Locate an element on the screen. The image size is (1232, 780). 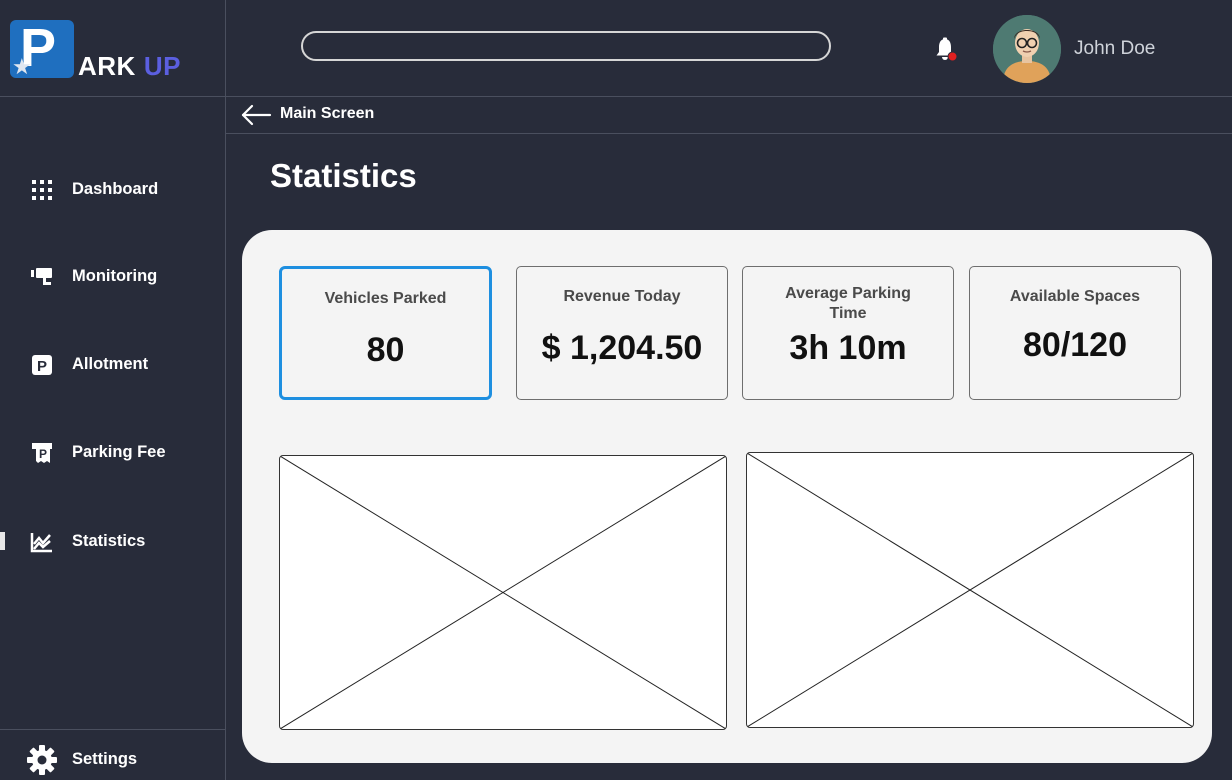
stat-card-title: Revenue Today is located at coordinates (622, 296).